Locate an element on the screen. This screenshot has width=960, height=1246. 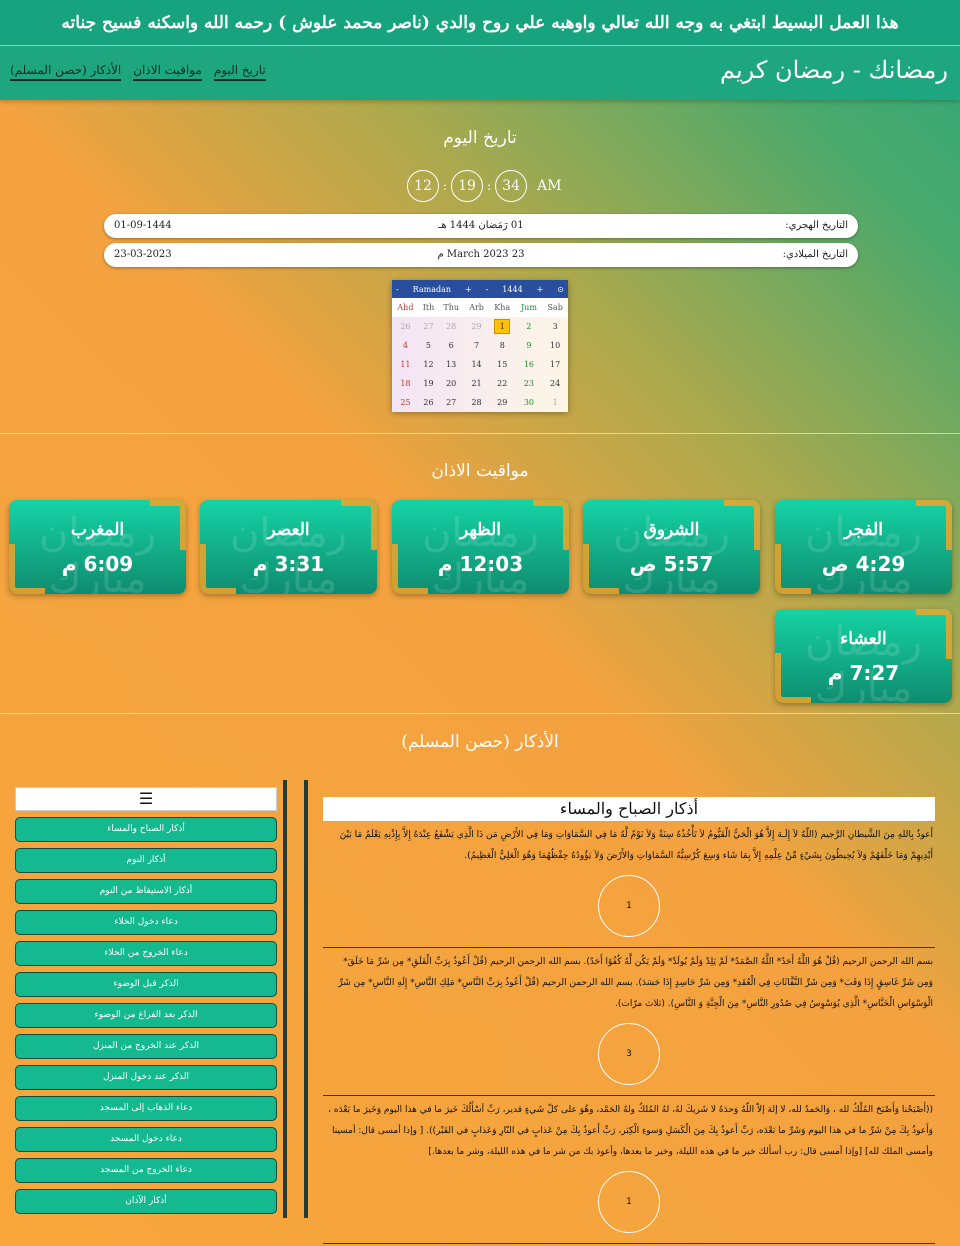
prayer-name: الظهر is located at coordinates (480, 530).